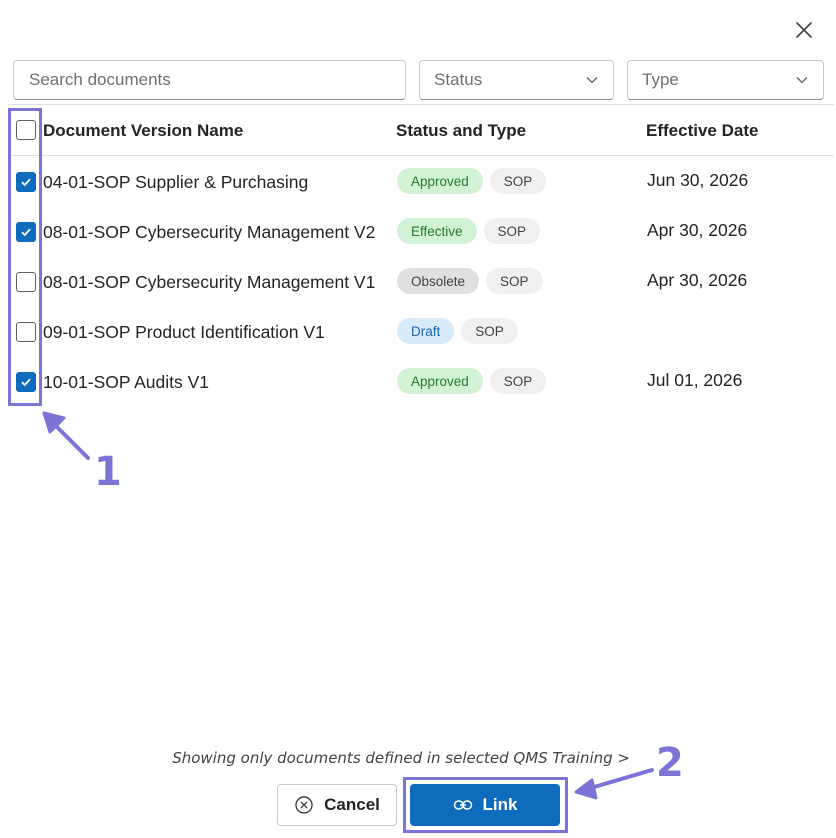 This screenshot has height=838, width=836. What do you see at coordinates (108, 472) in the screenshot?
I see `annotation-number-1: 1` at bounding box center [108, 472].